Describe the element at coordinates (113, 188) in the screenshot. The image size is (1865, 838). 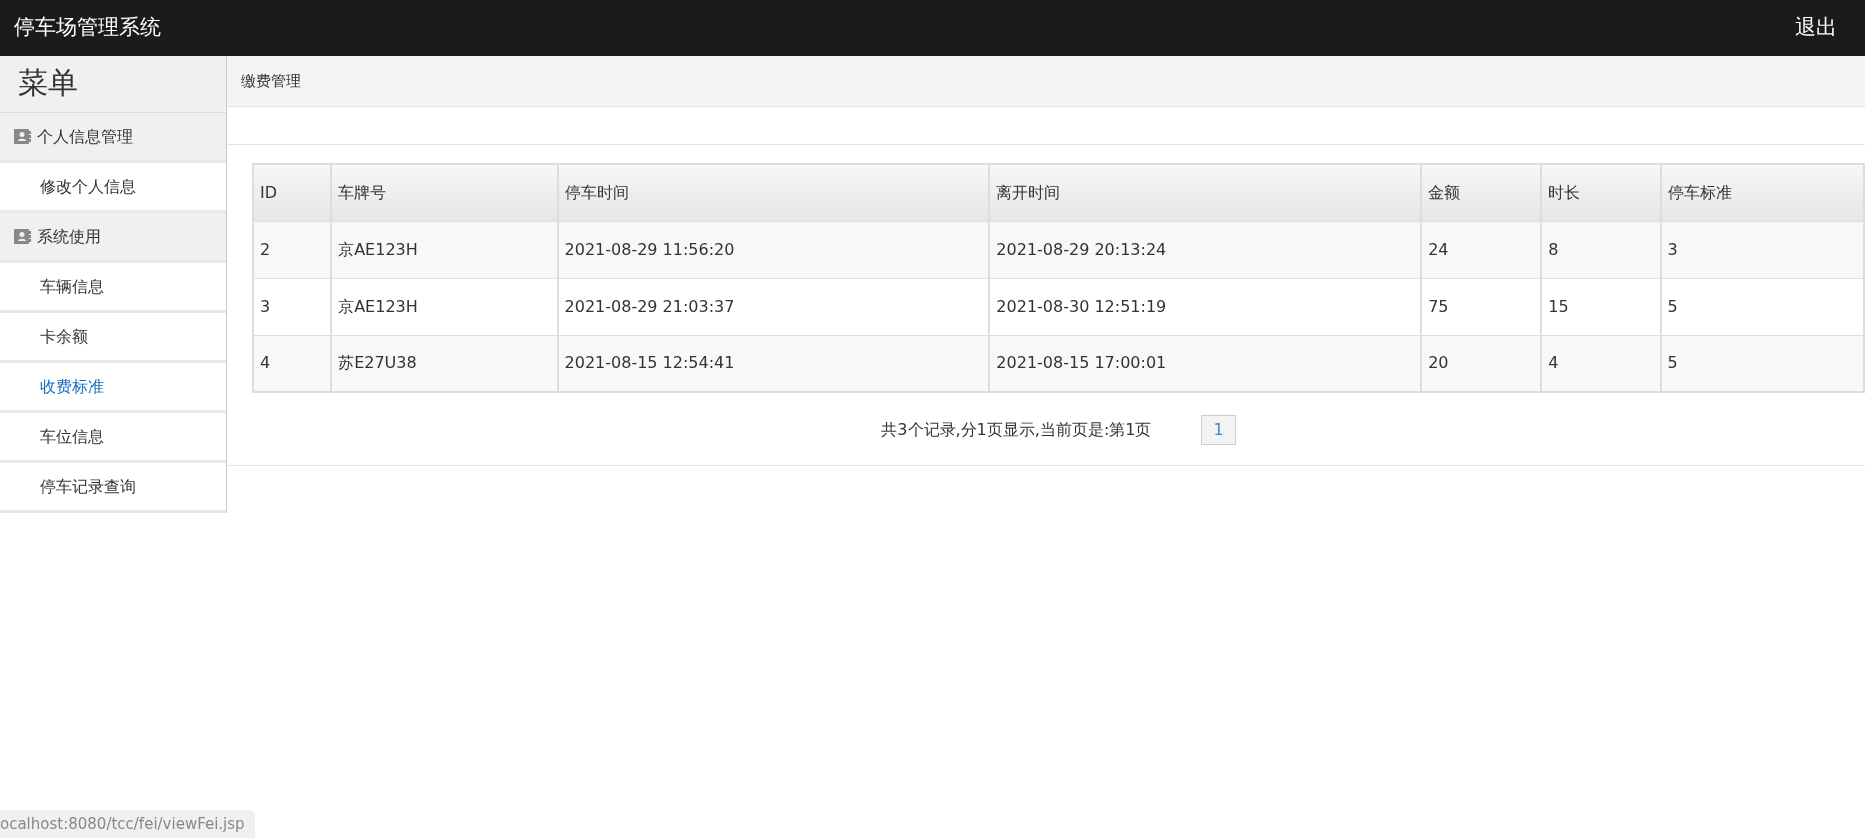
I see `menu-item: 修改个人信息` at that location.